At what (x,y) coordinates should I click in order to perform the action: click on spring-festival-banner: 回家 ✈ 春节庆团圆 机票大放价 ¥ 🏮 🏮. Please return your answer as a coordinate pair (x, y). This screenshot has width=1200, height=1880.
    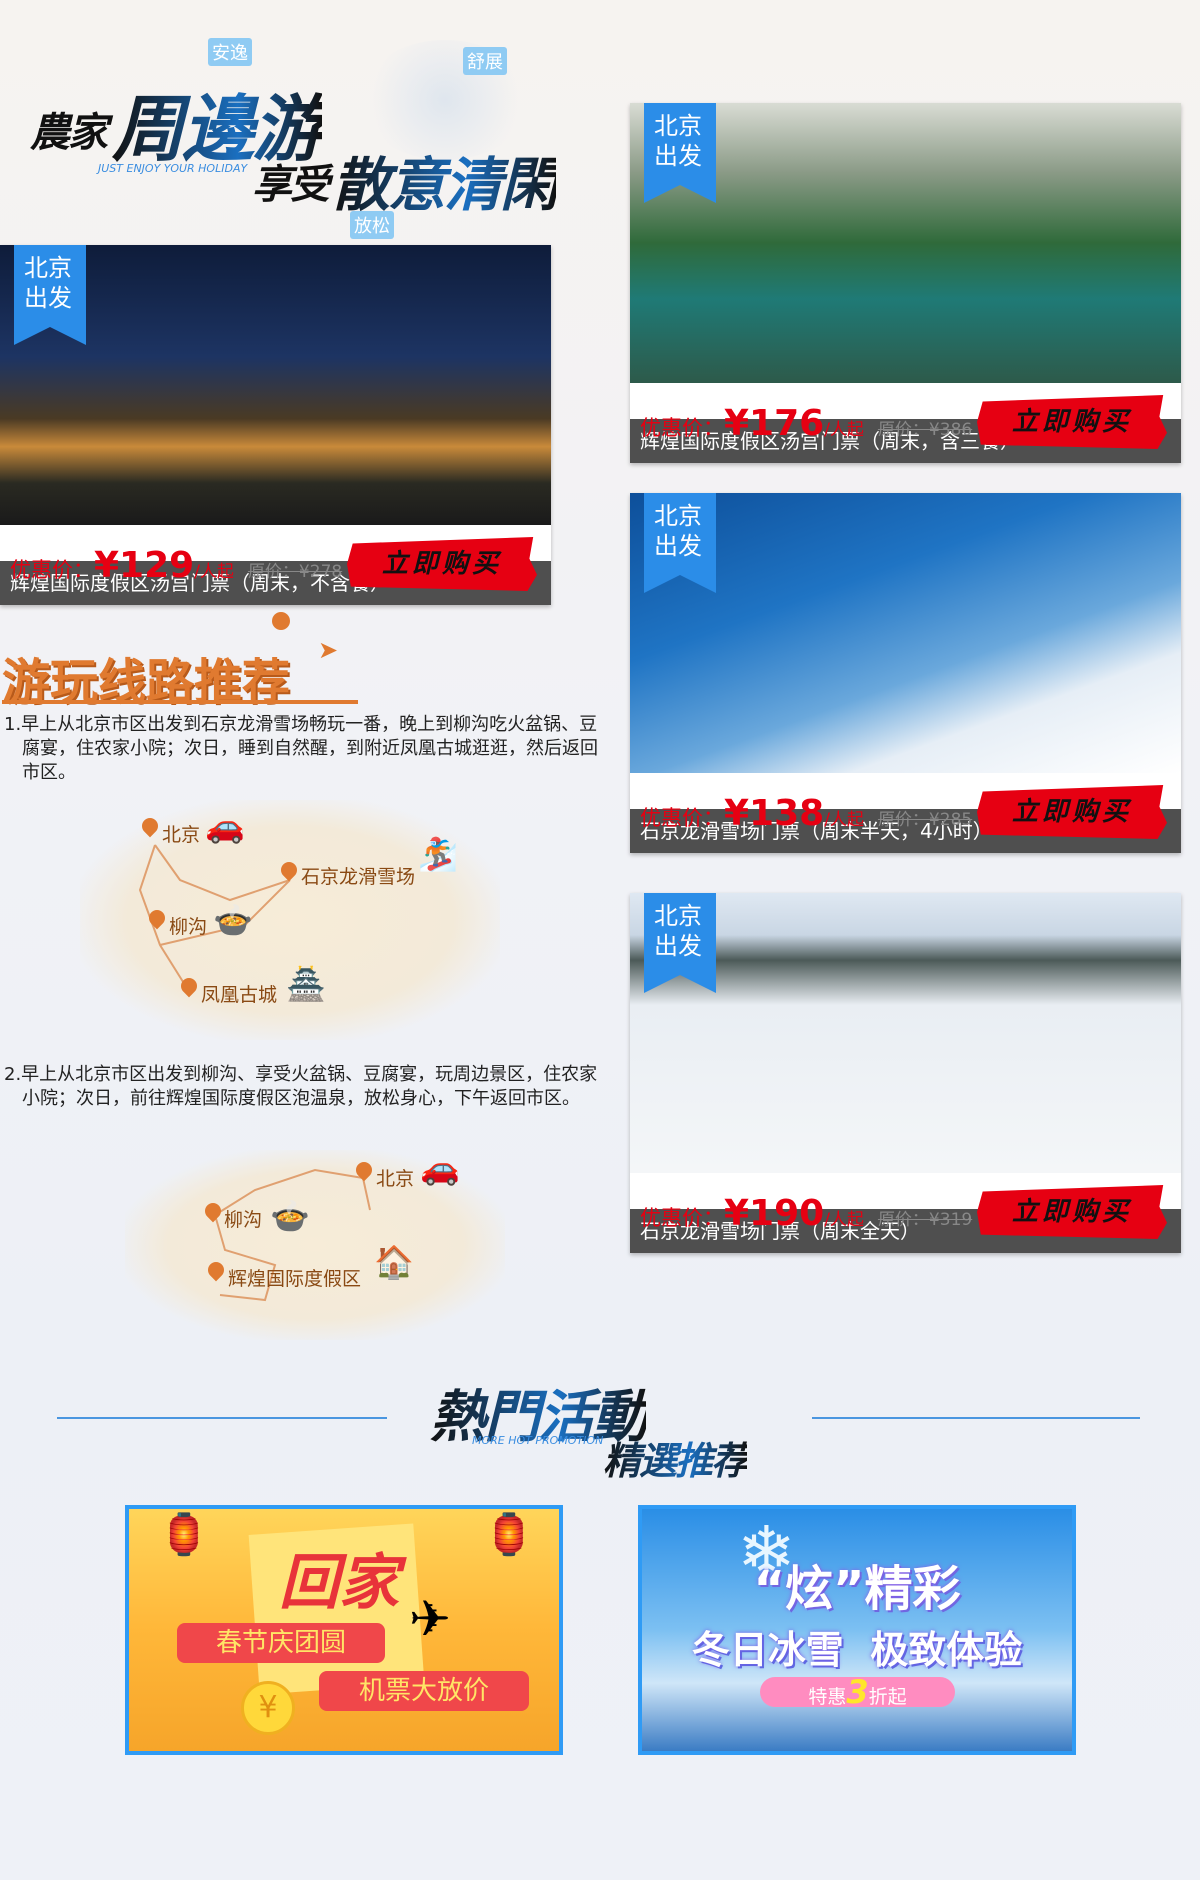
    Looking at the image, I should click on (344, 1630).